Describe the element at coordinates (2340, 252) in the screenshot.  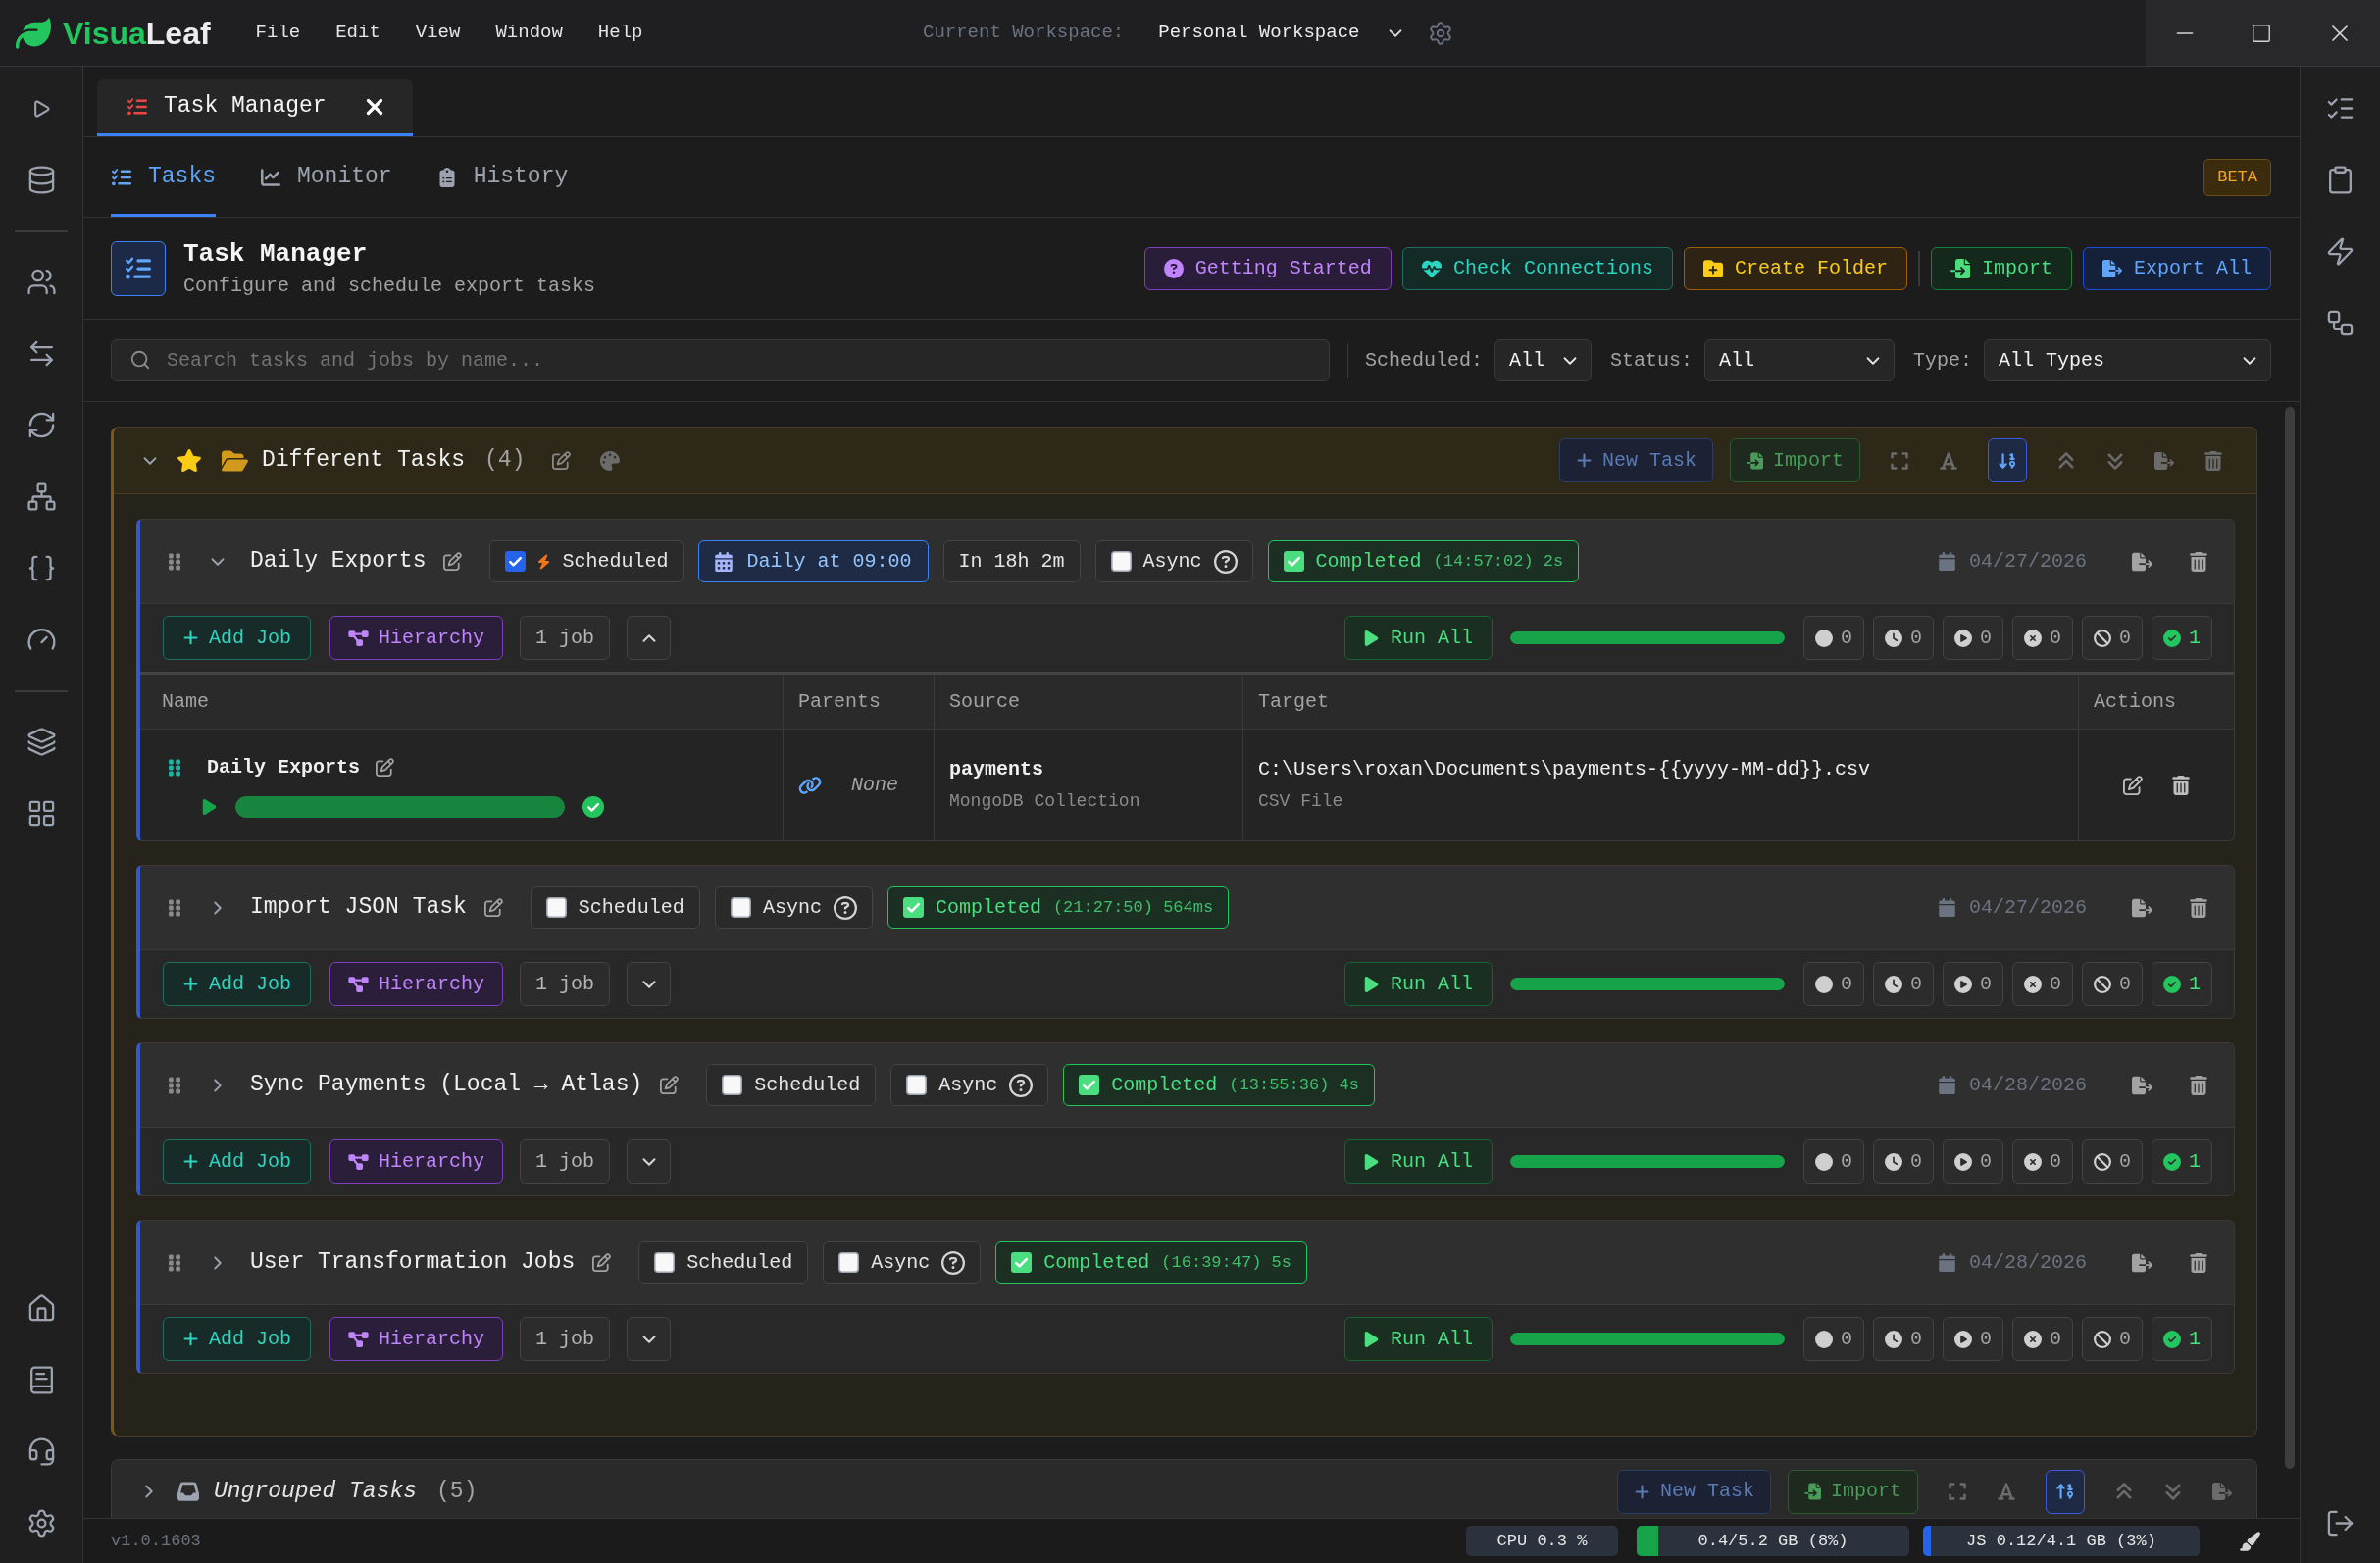
I see `lightning-icon` at that location.